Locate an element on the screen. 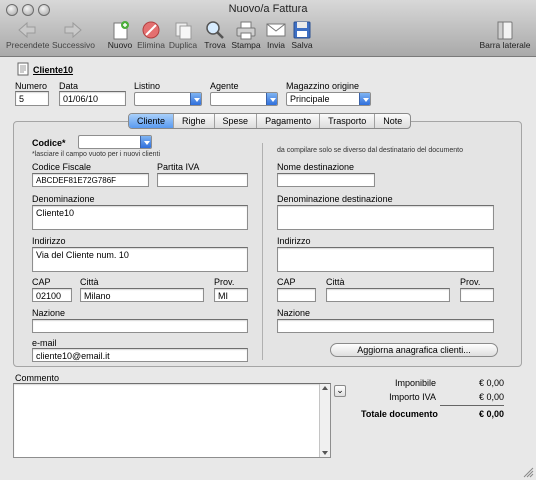 The height and width of the screenshot is (480, 536). totale-label: Totale documento is located at coordinates (399, 414).